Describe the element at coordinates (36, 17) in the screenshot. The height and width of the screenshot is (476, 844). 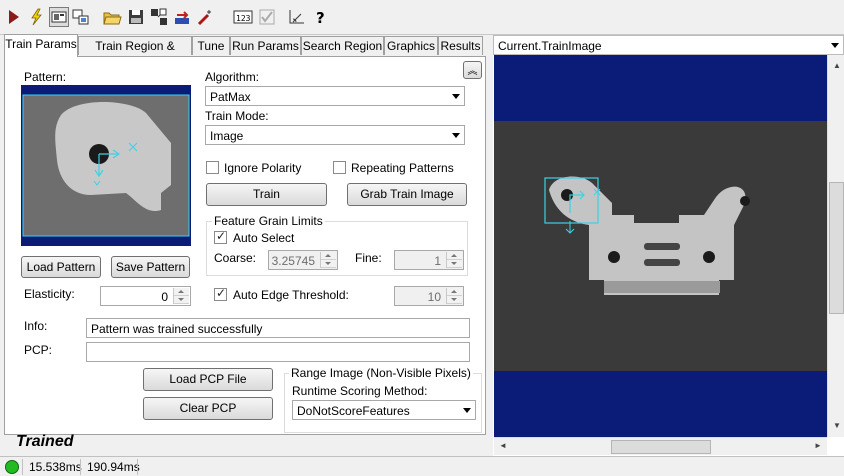
I see `lightning-icon` at that location.